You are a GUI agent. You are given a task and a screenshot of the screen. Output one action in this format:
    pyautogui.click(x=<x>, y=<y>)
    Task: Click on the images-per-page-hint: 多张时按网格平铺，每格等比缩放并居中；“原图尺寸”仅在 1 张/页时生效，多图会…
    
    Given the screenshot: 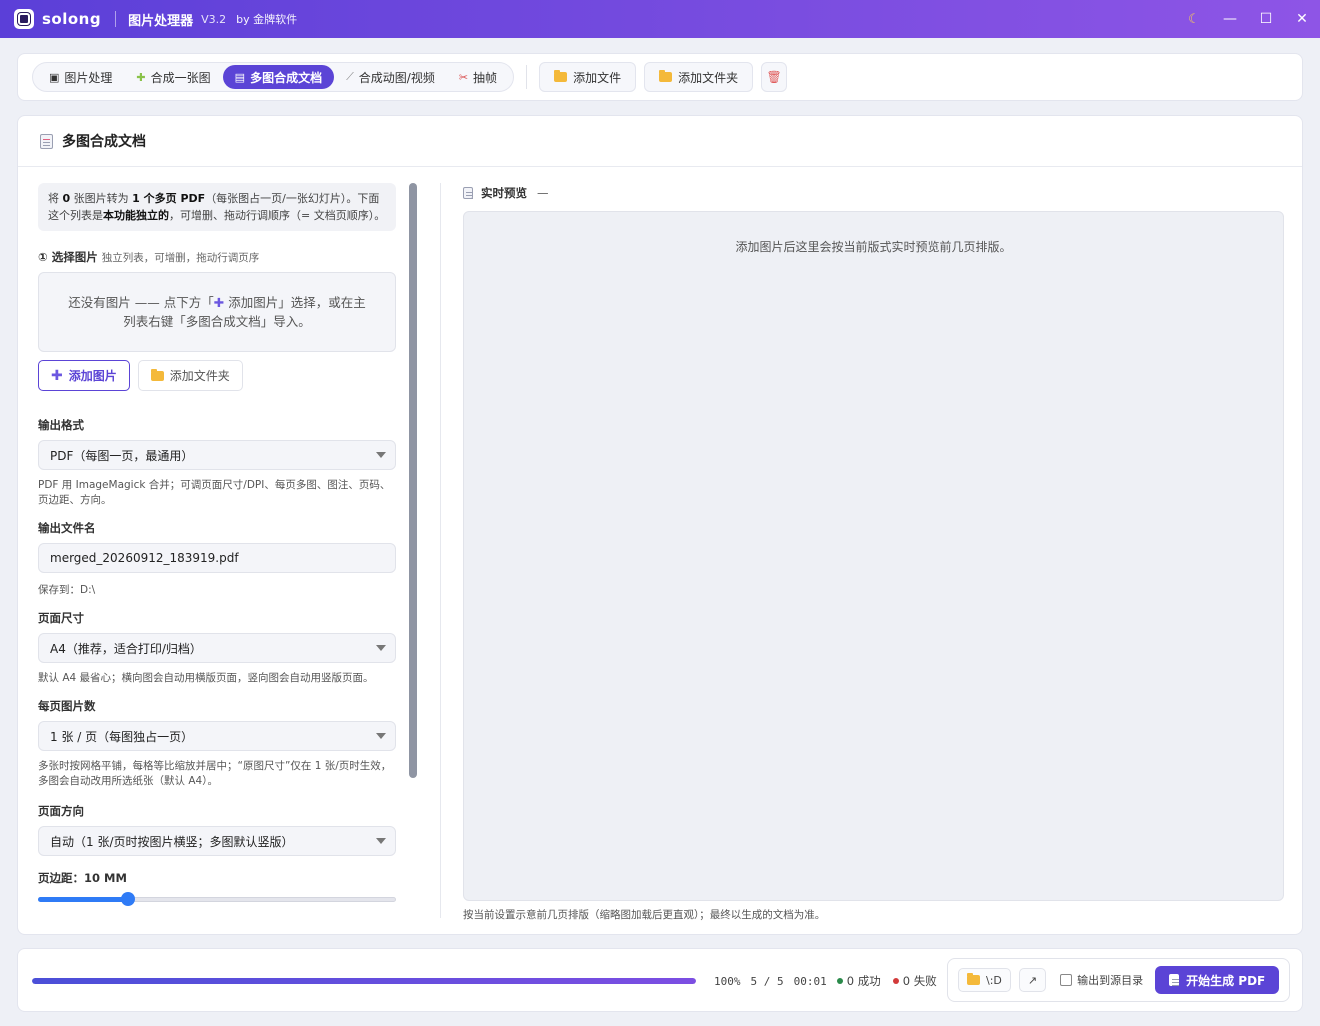 What is the action you would take?
    pyautogui.click(x=215, y=773)
    